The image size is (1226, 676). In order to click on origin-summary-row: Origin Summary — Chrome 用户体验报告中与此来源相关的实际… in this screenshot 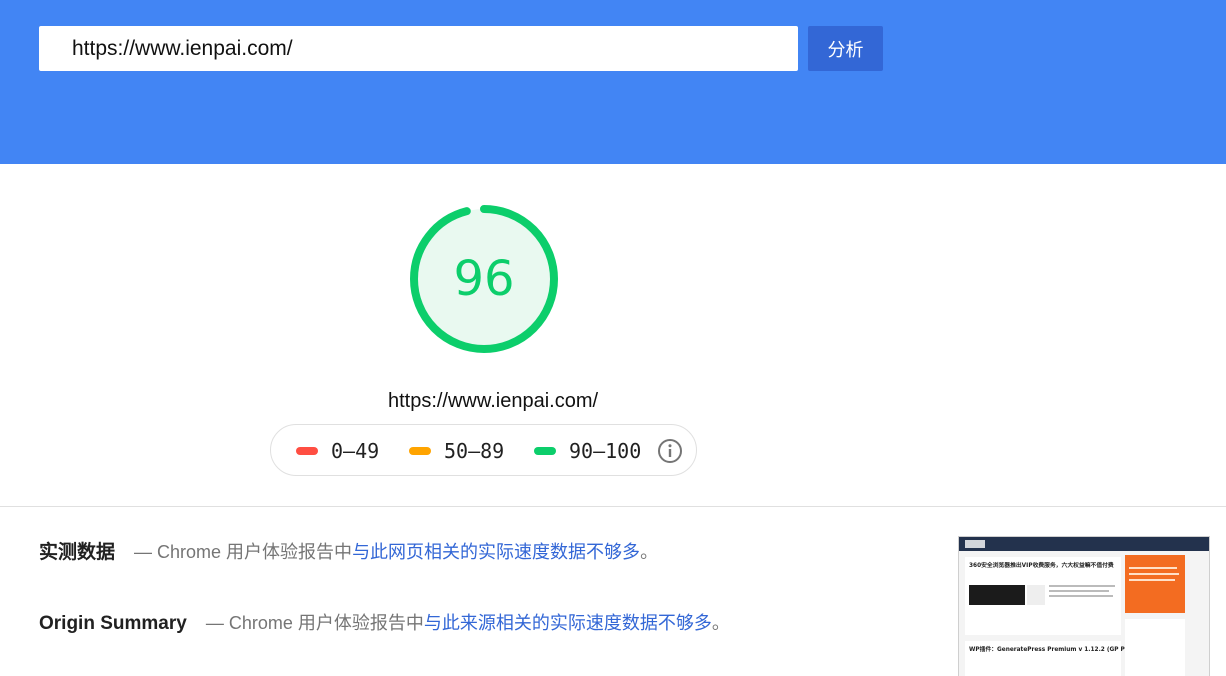, I will do `click(384, 623)`.